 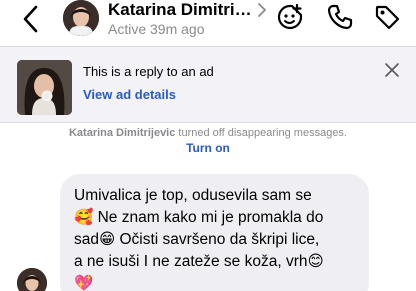 What do you see at coordinates (32, 279) in the screenshot?
I see `sender-avatar` at bounding box center [32, 279].